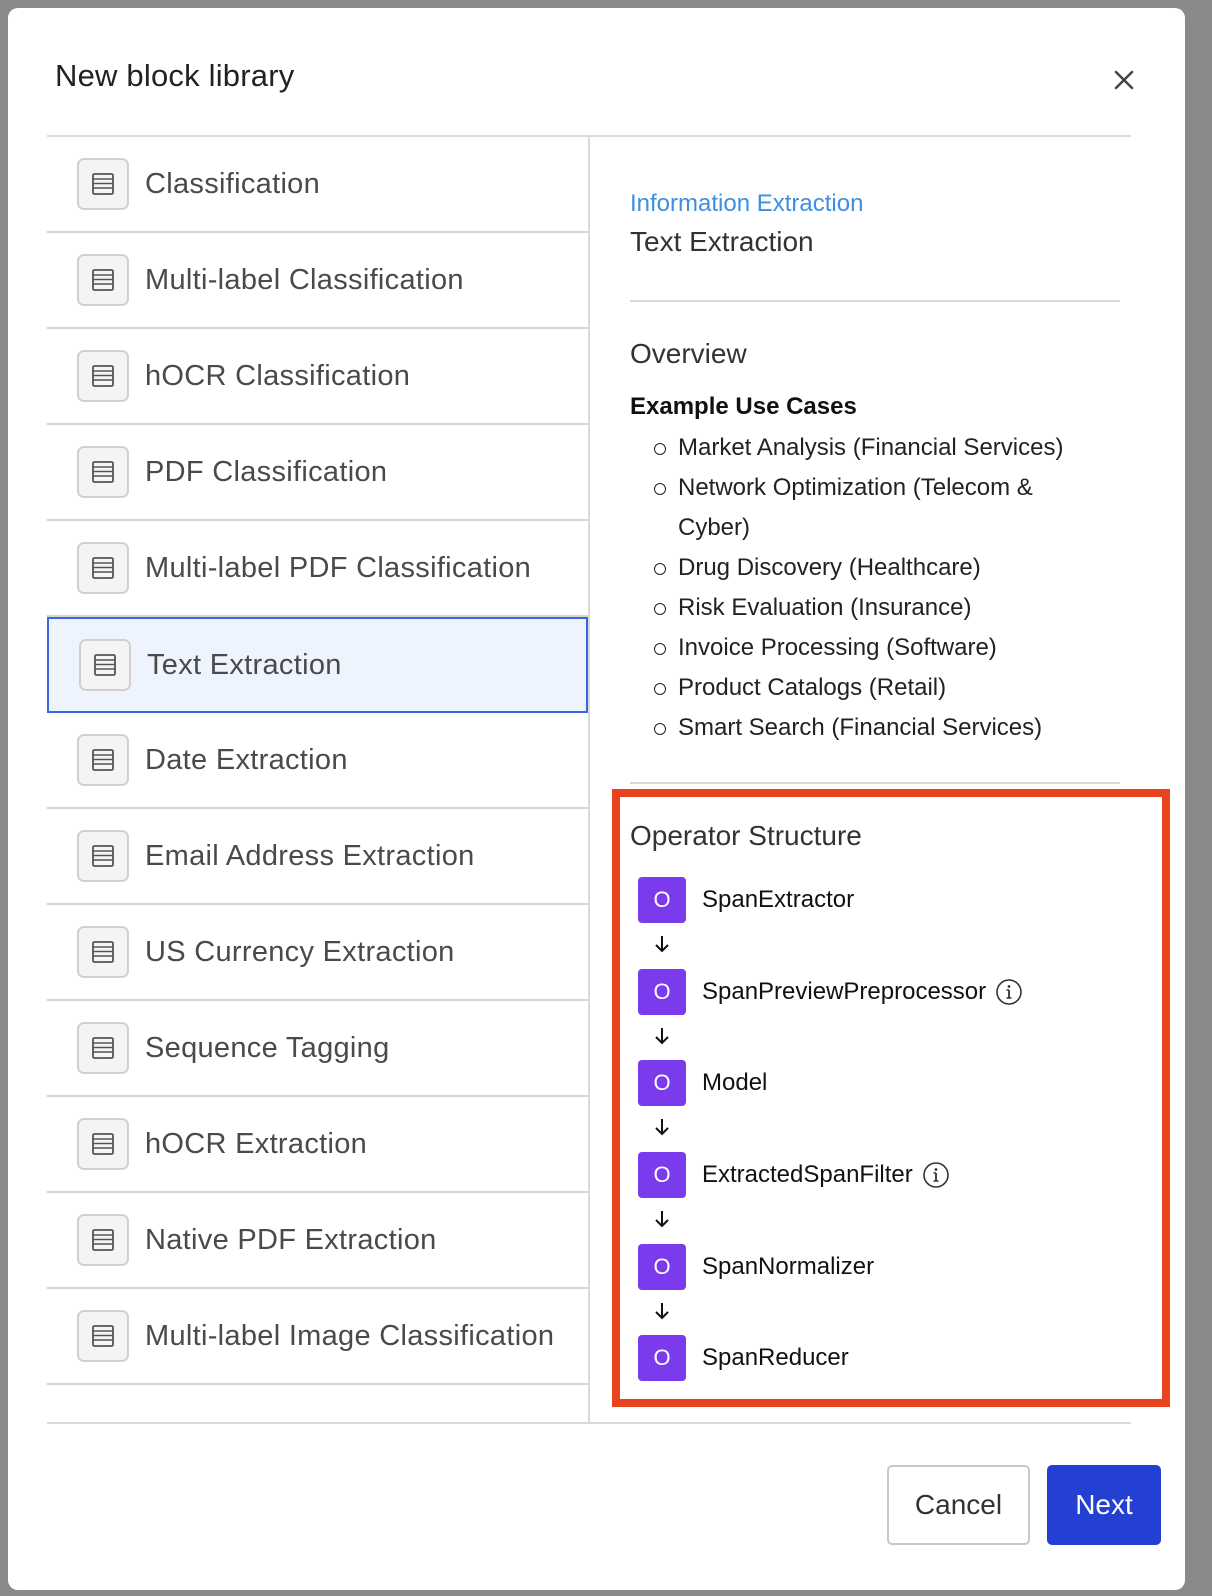  I want to click on block-item-pdf-classification: PDF Classification, so click(317, 473).